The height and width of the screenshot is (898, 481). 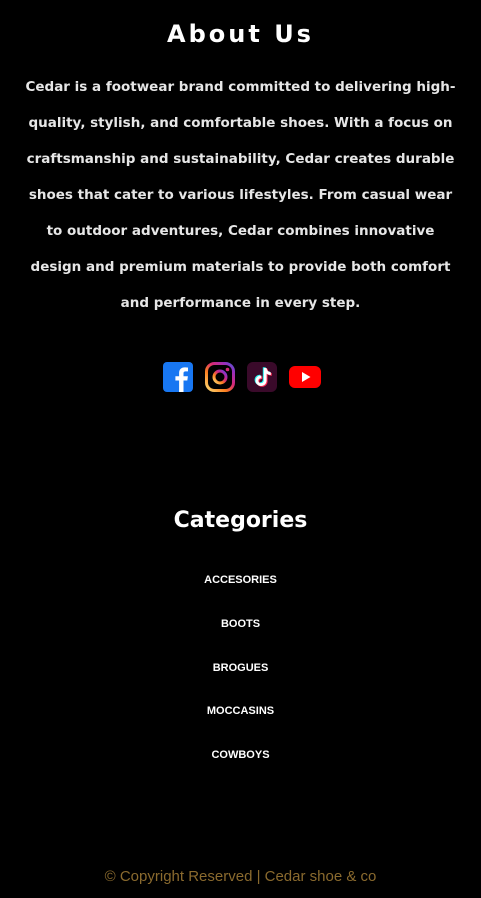 I want to click on list-item: ACCESORIES, so click(x=240, y=588).